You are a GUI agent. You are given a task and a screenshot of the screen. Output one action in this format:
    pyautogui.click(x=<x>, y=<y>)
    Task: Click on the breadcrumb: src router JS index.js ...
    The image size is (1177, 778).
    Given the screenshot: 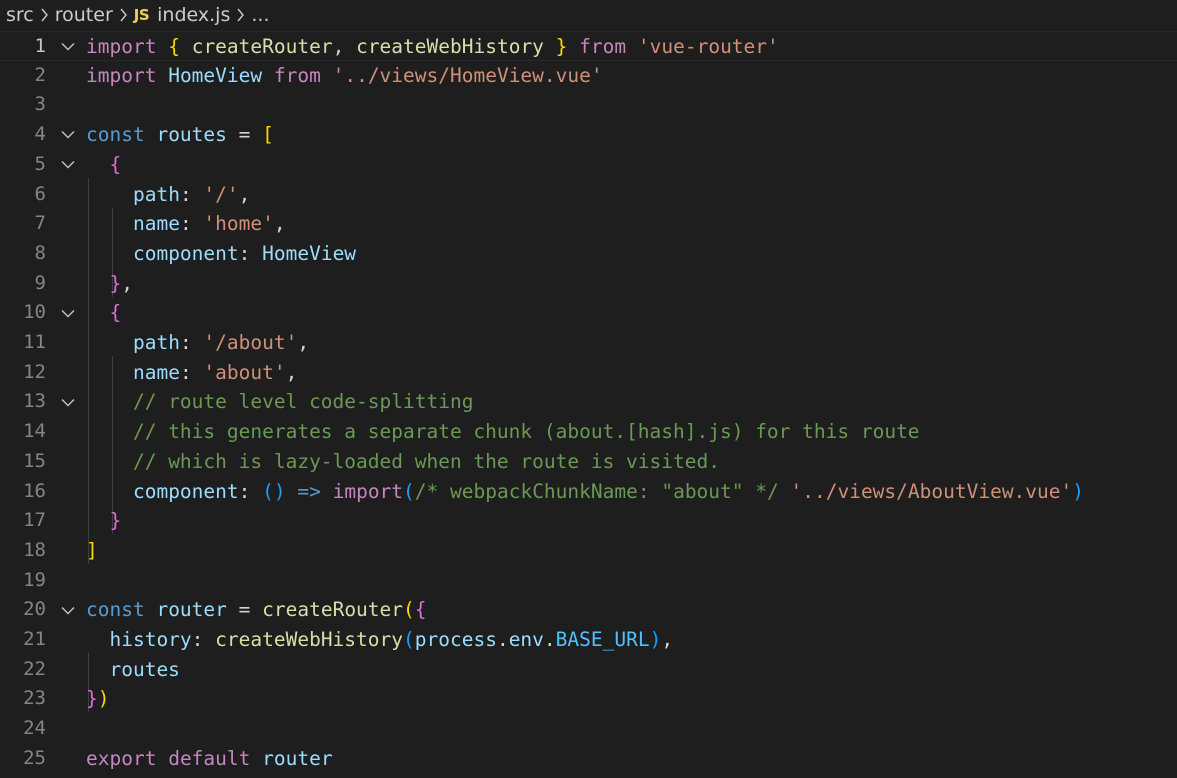 What is the action you would take?
    pyautogui.click(x=588, y=15)
    